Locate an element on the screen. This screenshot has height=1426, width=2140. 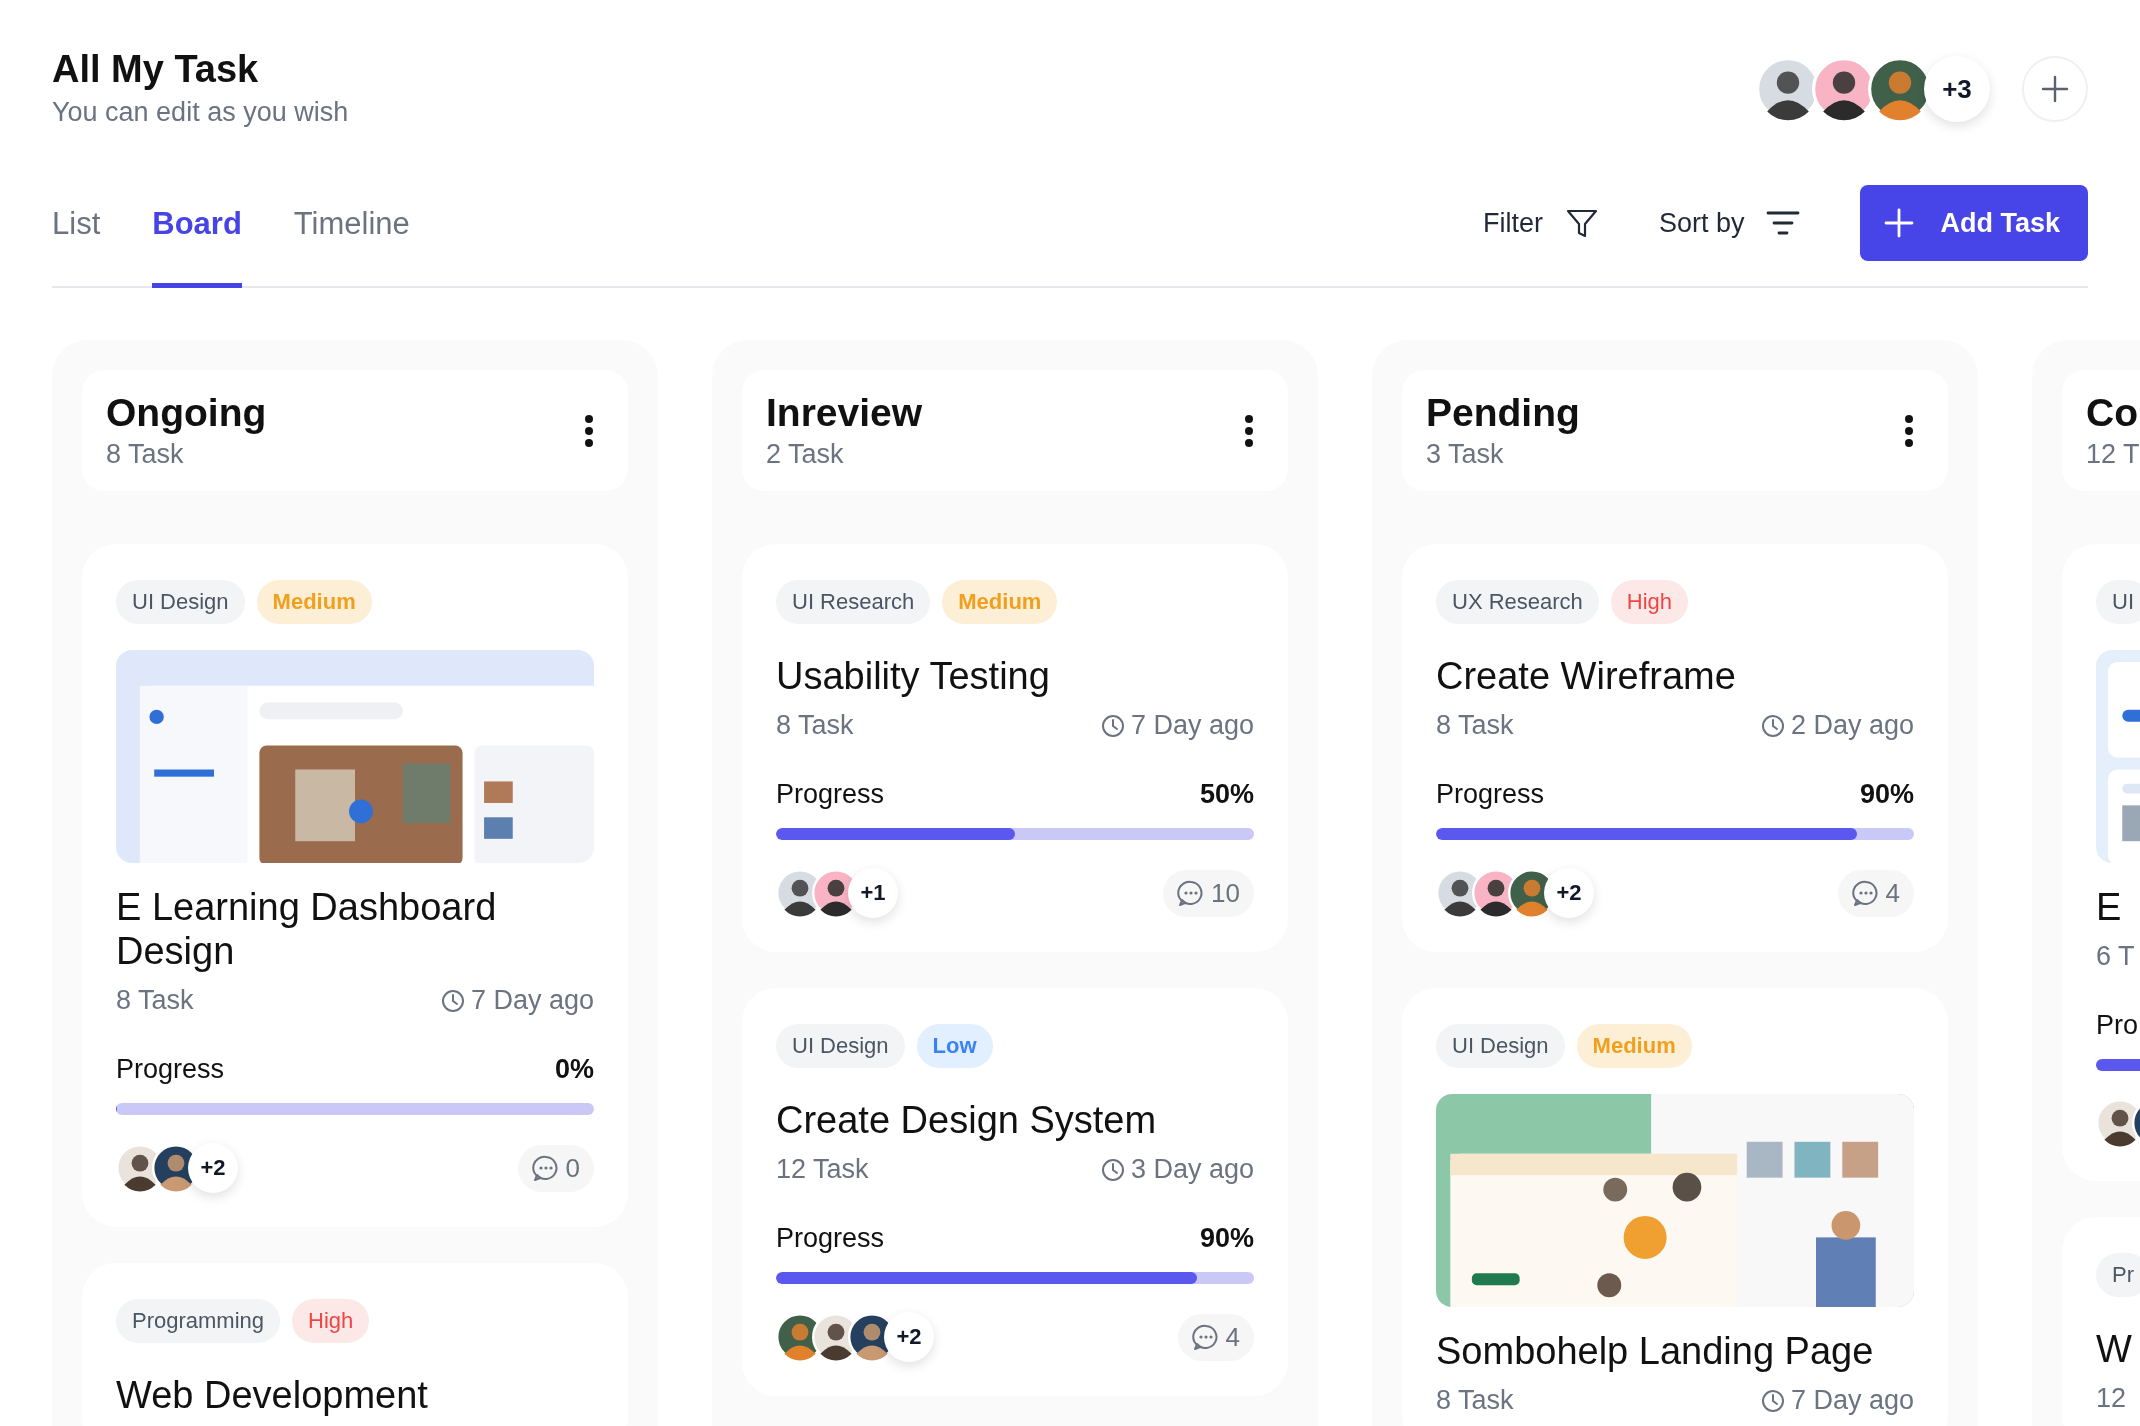
time-ago: 2 Day ago is located at coordinates (1852, 726).